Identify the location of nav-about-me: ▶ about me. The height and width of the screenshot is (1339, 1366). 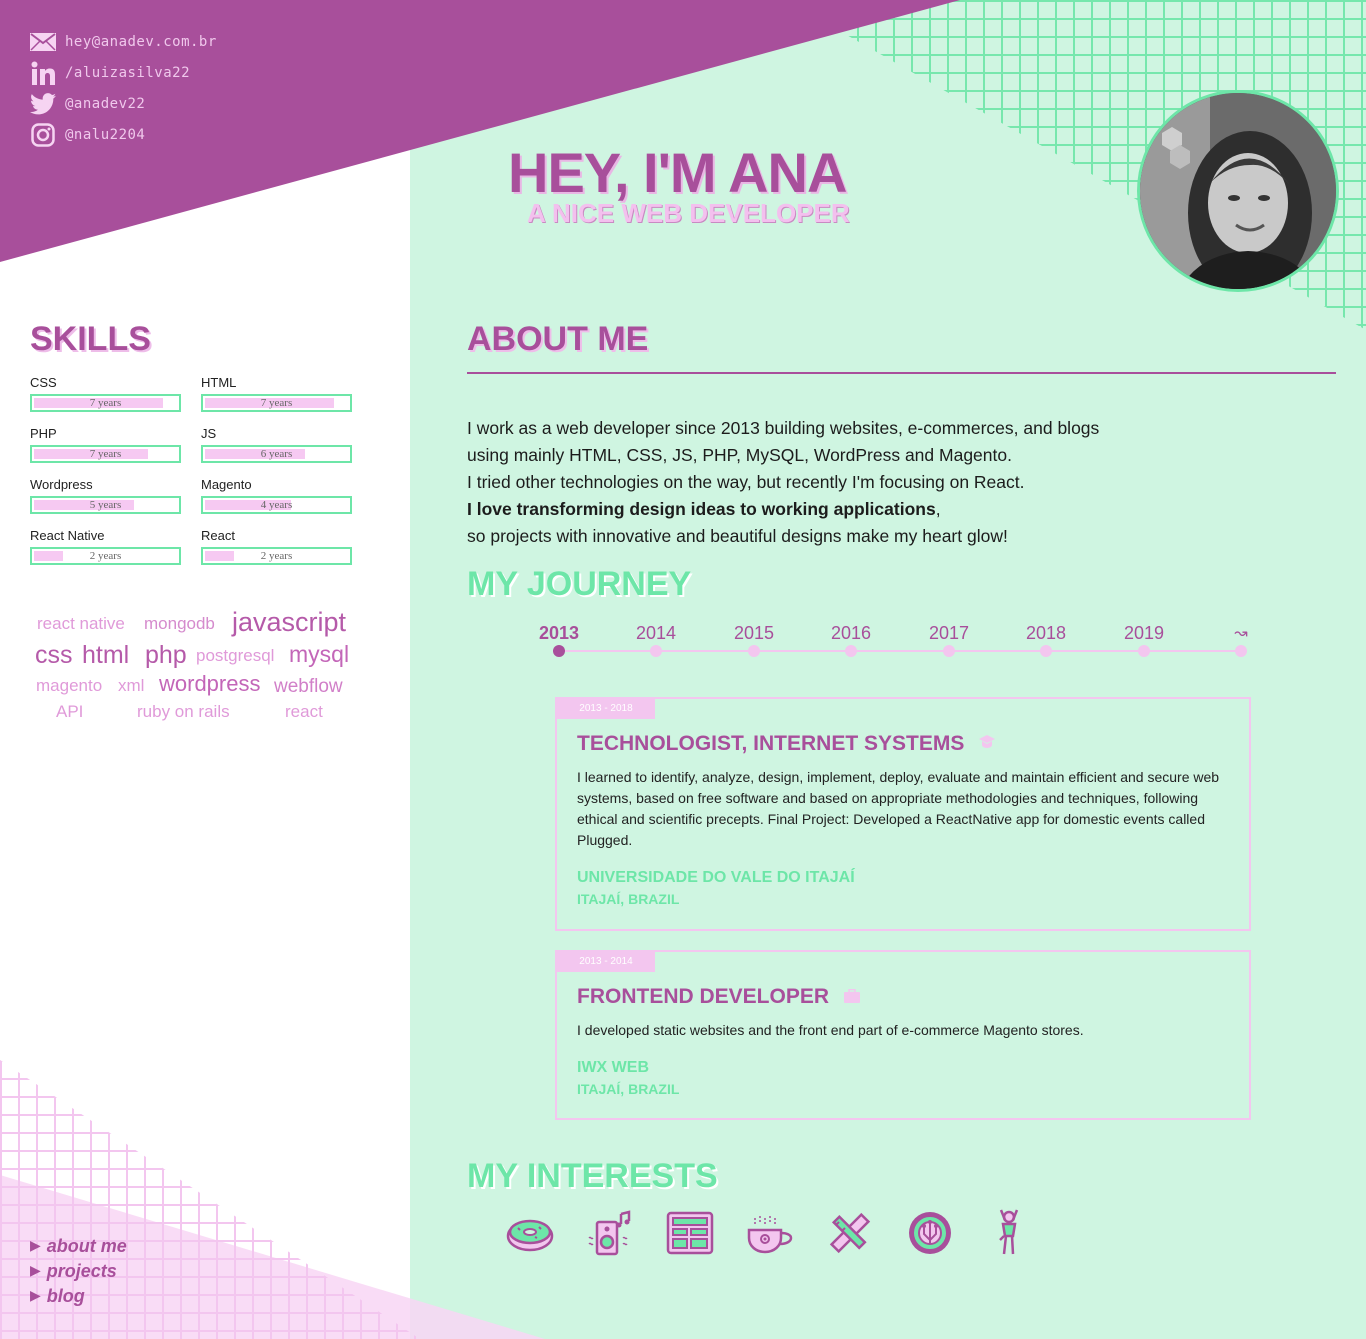
(78, 1246).